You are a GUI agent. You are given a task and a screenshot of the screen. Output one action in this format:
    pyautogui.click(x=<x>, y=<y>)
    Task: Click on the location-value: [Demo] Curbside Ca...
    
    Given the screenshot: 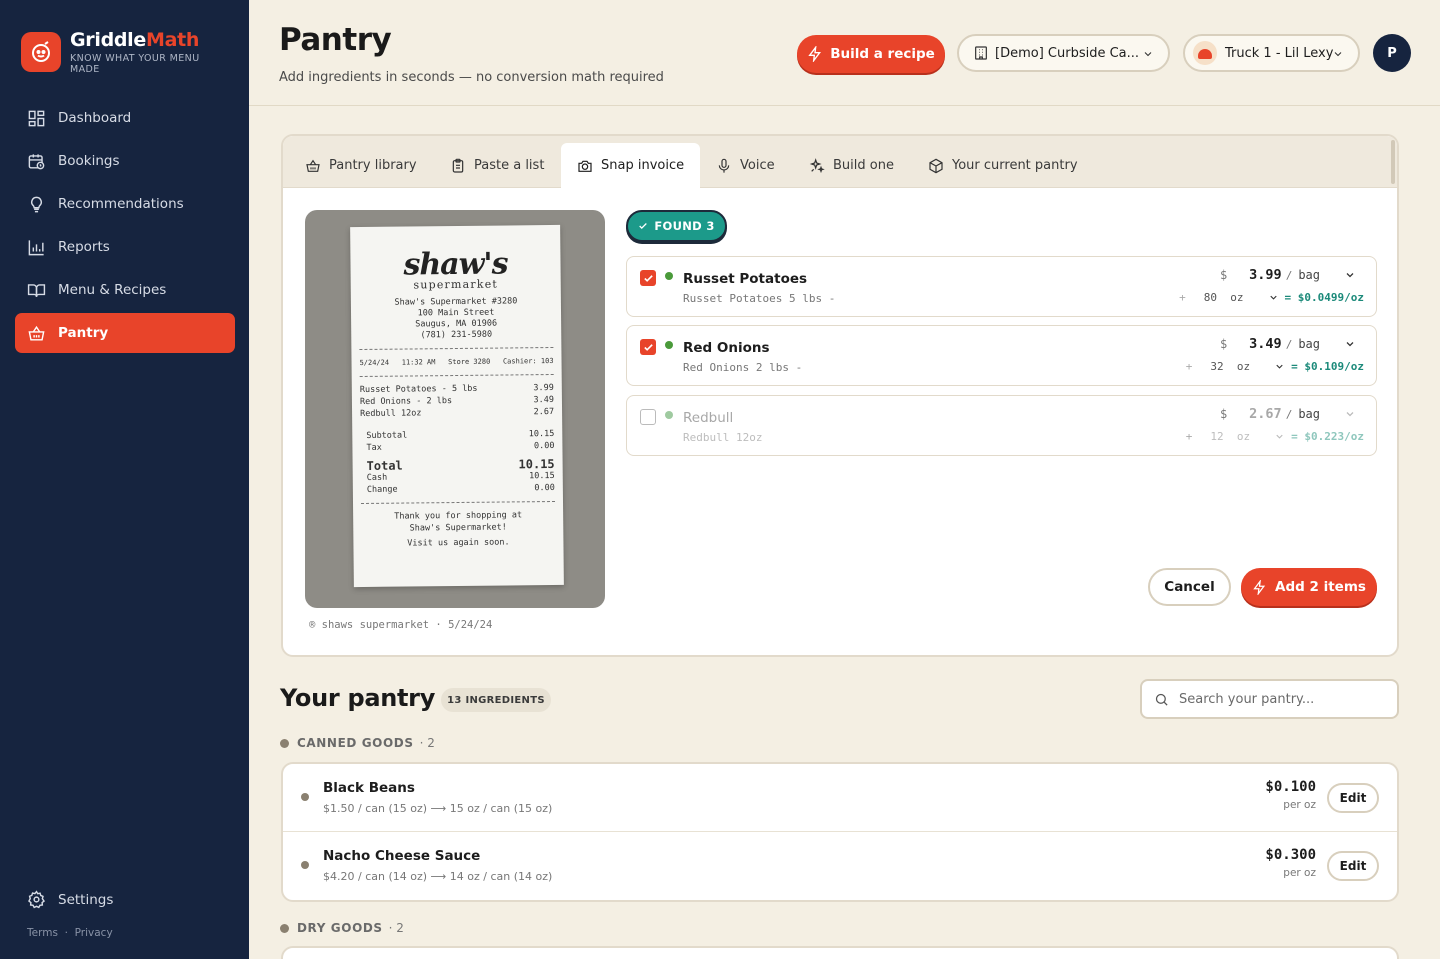 What is the action you would take?
    pyautogui.click(x=1067, y=53)
    